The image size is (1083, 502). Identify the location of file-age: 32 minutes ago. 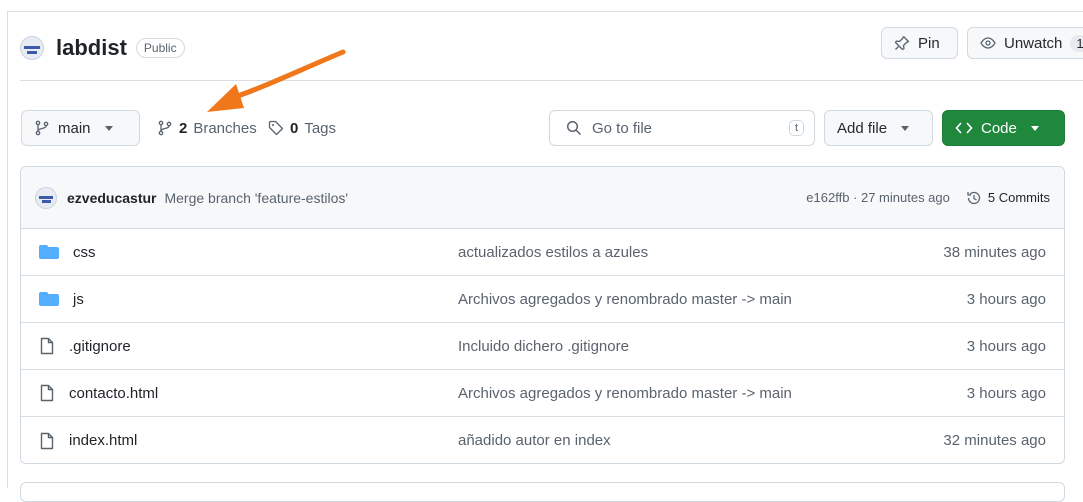
(994, 440).